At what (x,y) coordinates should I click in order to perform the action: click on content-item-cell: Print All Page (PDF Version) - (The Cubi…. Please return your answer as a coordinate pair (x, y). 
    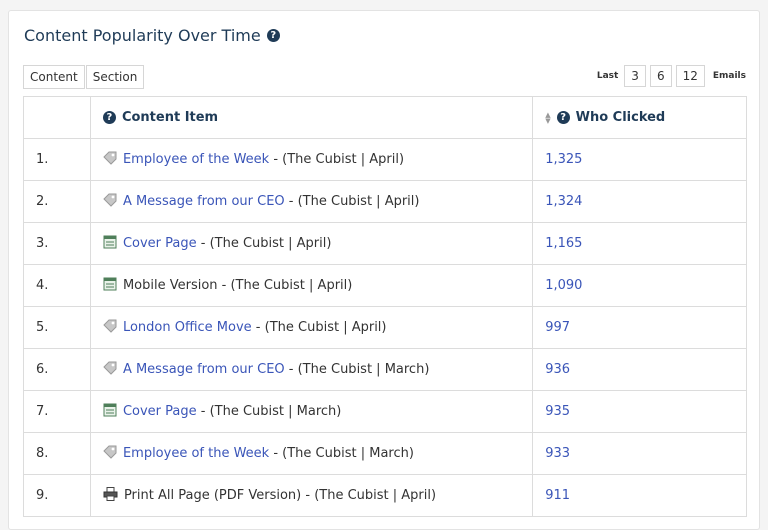
    Looking at the image, I should click on (311, 495).